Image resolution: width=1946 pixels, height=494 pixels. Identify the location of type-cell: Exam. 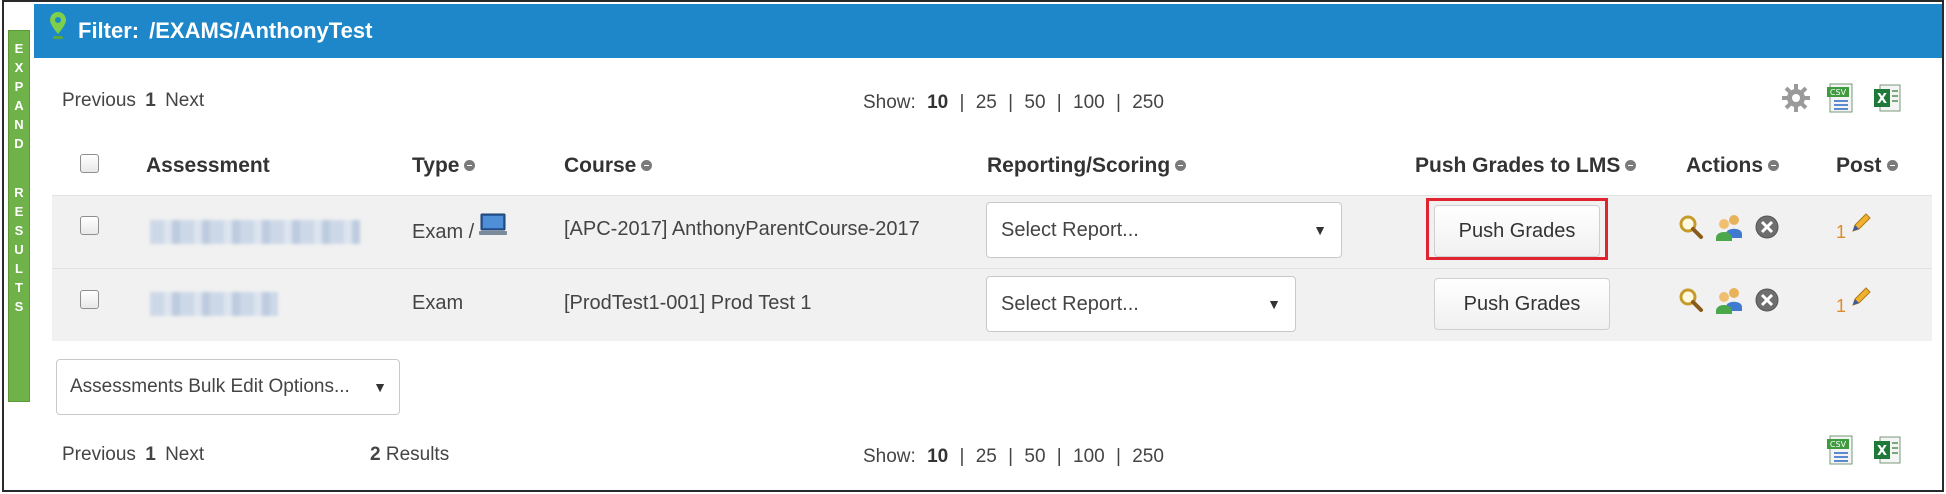
(438, 303).